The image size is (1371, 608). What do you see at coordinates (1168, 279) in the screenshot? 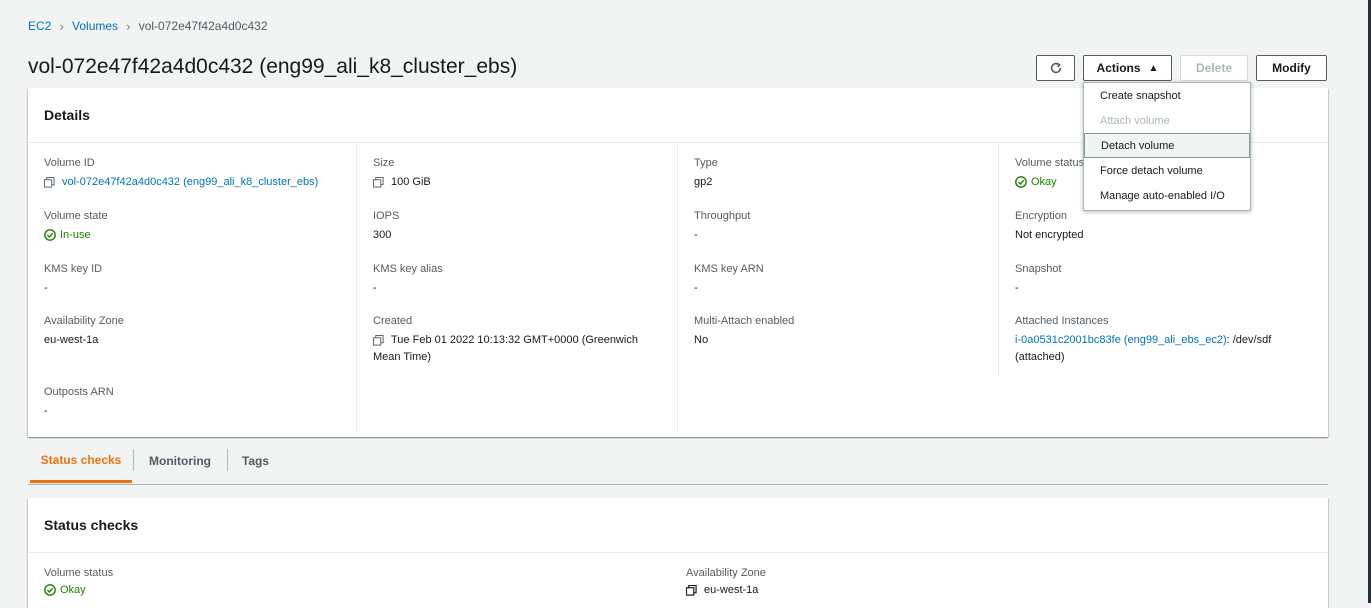
I see `snapshot-field: Snapshot -` at bounding box center [1168, 279].